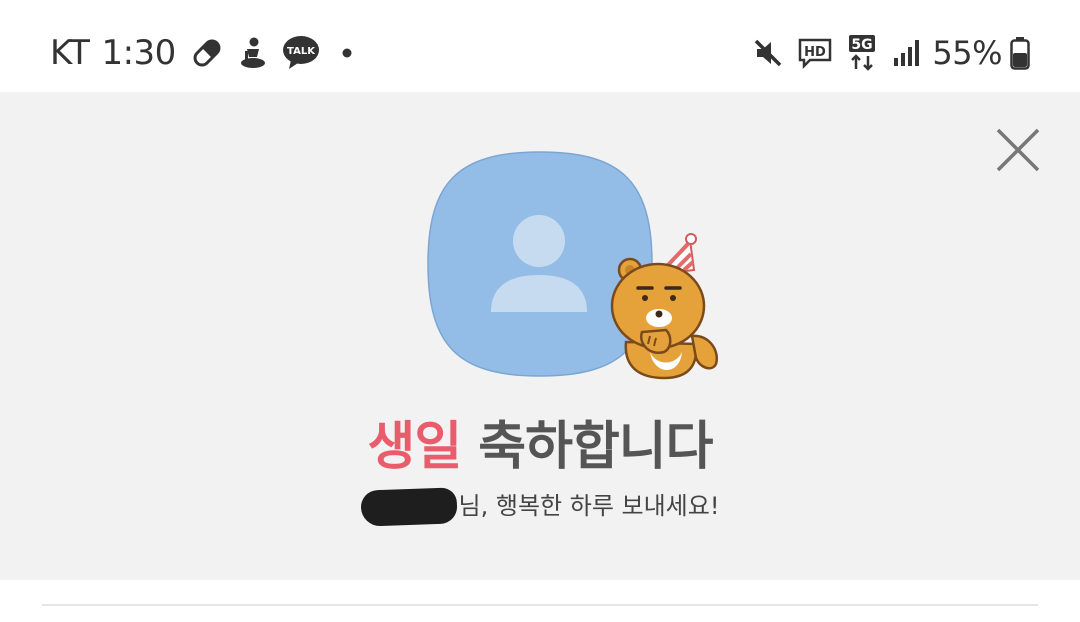 This screenshot has height=622, width=1080. What do you see at coordinates (540, 605) in the screenshot?
I see `divider` at bounding box center [540, 605].